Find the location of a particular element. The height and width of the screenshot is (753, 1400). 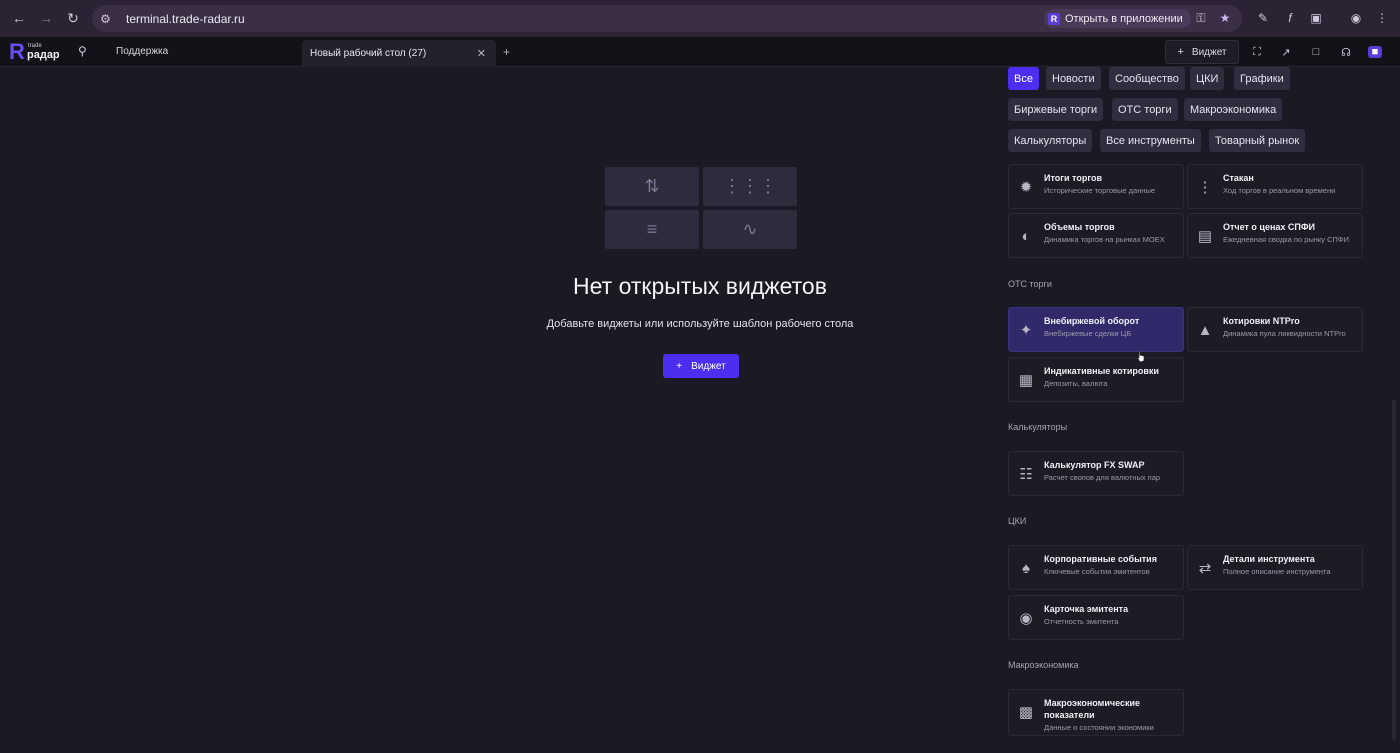

add-widget-button: + Виджет is located at coordinates (1202, 52).